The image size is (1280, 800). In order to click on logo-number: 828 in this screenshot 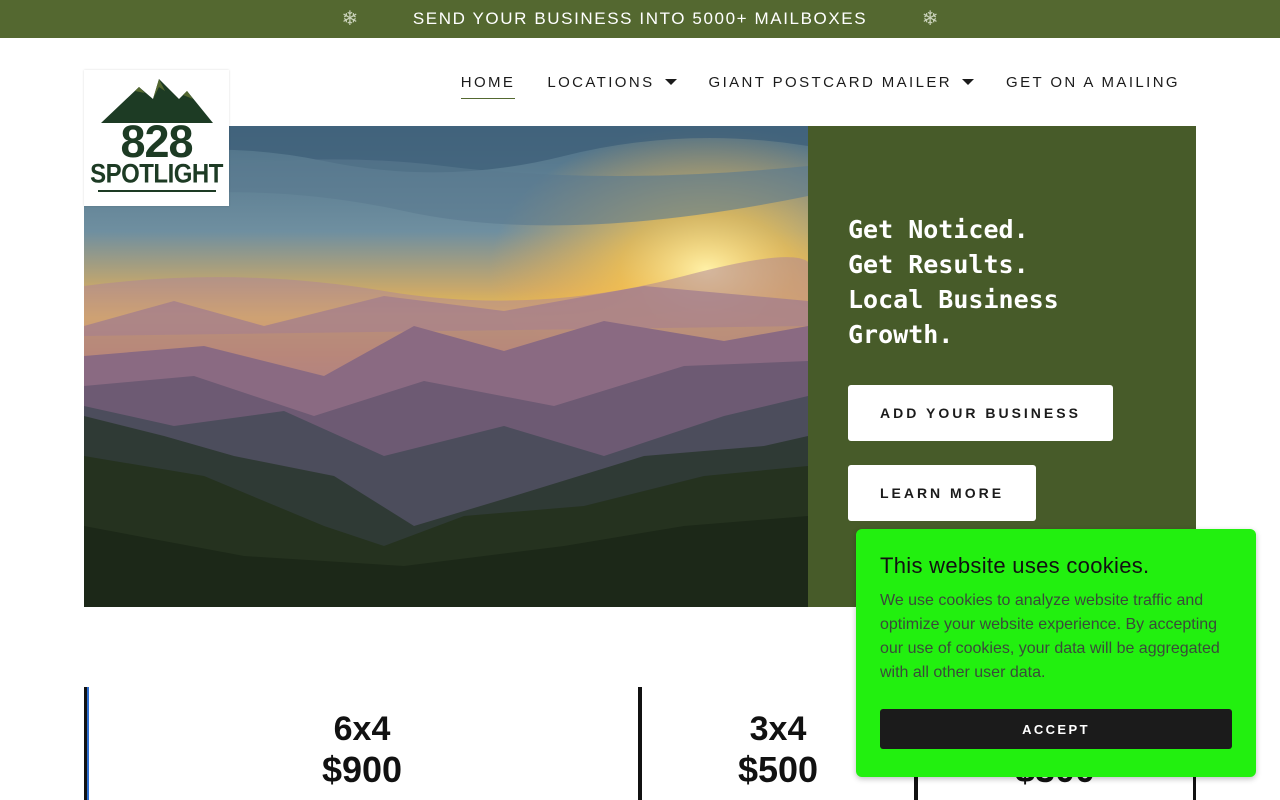, I will do `click(156, 141)`.